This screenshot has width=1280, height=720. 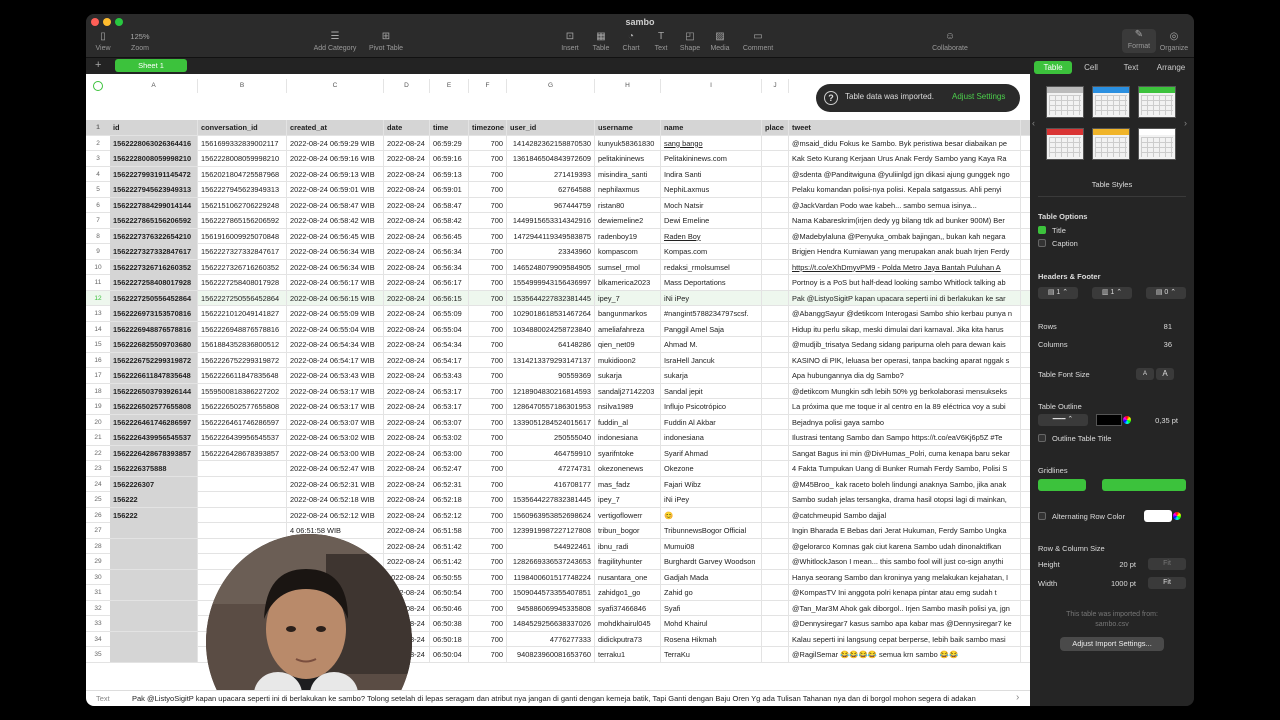 I want to click on row-number: 34, so click(x=98, y=639).